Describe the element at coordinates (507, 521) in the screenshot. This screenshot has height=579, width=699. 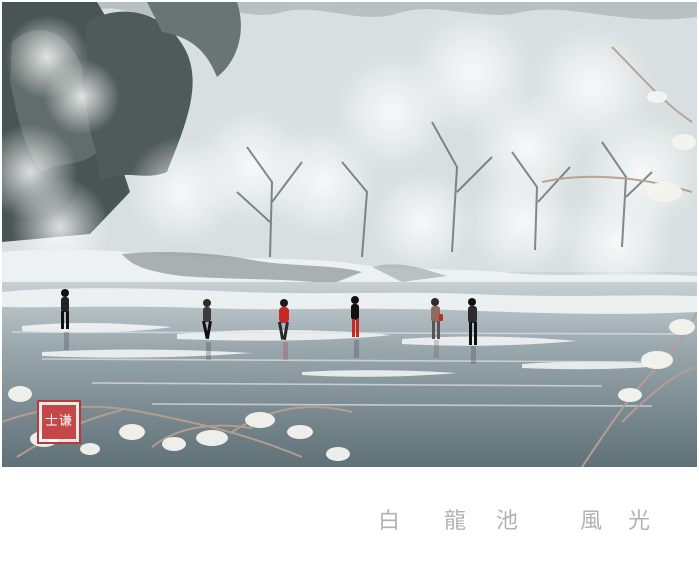
I see `caption-char-3: 池` at that location.